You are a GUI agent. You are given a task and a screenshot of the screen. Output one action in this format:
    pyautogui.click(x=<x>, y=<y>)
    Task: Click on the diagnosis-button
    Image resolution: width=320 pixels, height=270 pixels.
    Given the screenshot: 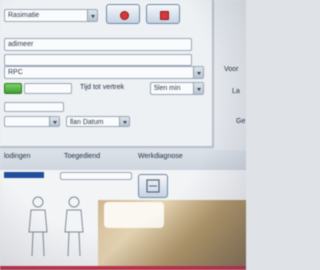 What is the action you would take?
    pyautogui.click(x=153, y=186)
    